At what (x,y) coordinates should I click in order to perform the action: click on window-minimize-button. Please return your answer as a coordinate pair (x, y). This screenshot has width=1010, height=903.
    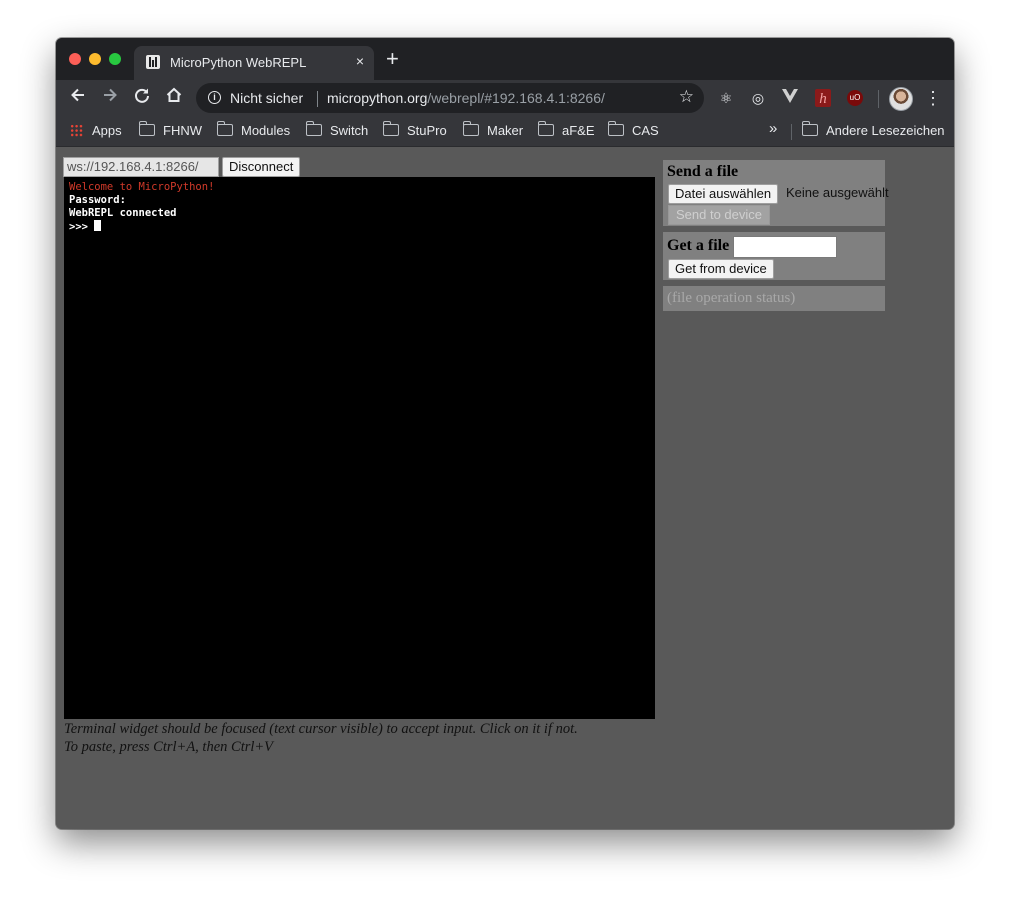
    Looking at the image, I should click on (95, 59).